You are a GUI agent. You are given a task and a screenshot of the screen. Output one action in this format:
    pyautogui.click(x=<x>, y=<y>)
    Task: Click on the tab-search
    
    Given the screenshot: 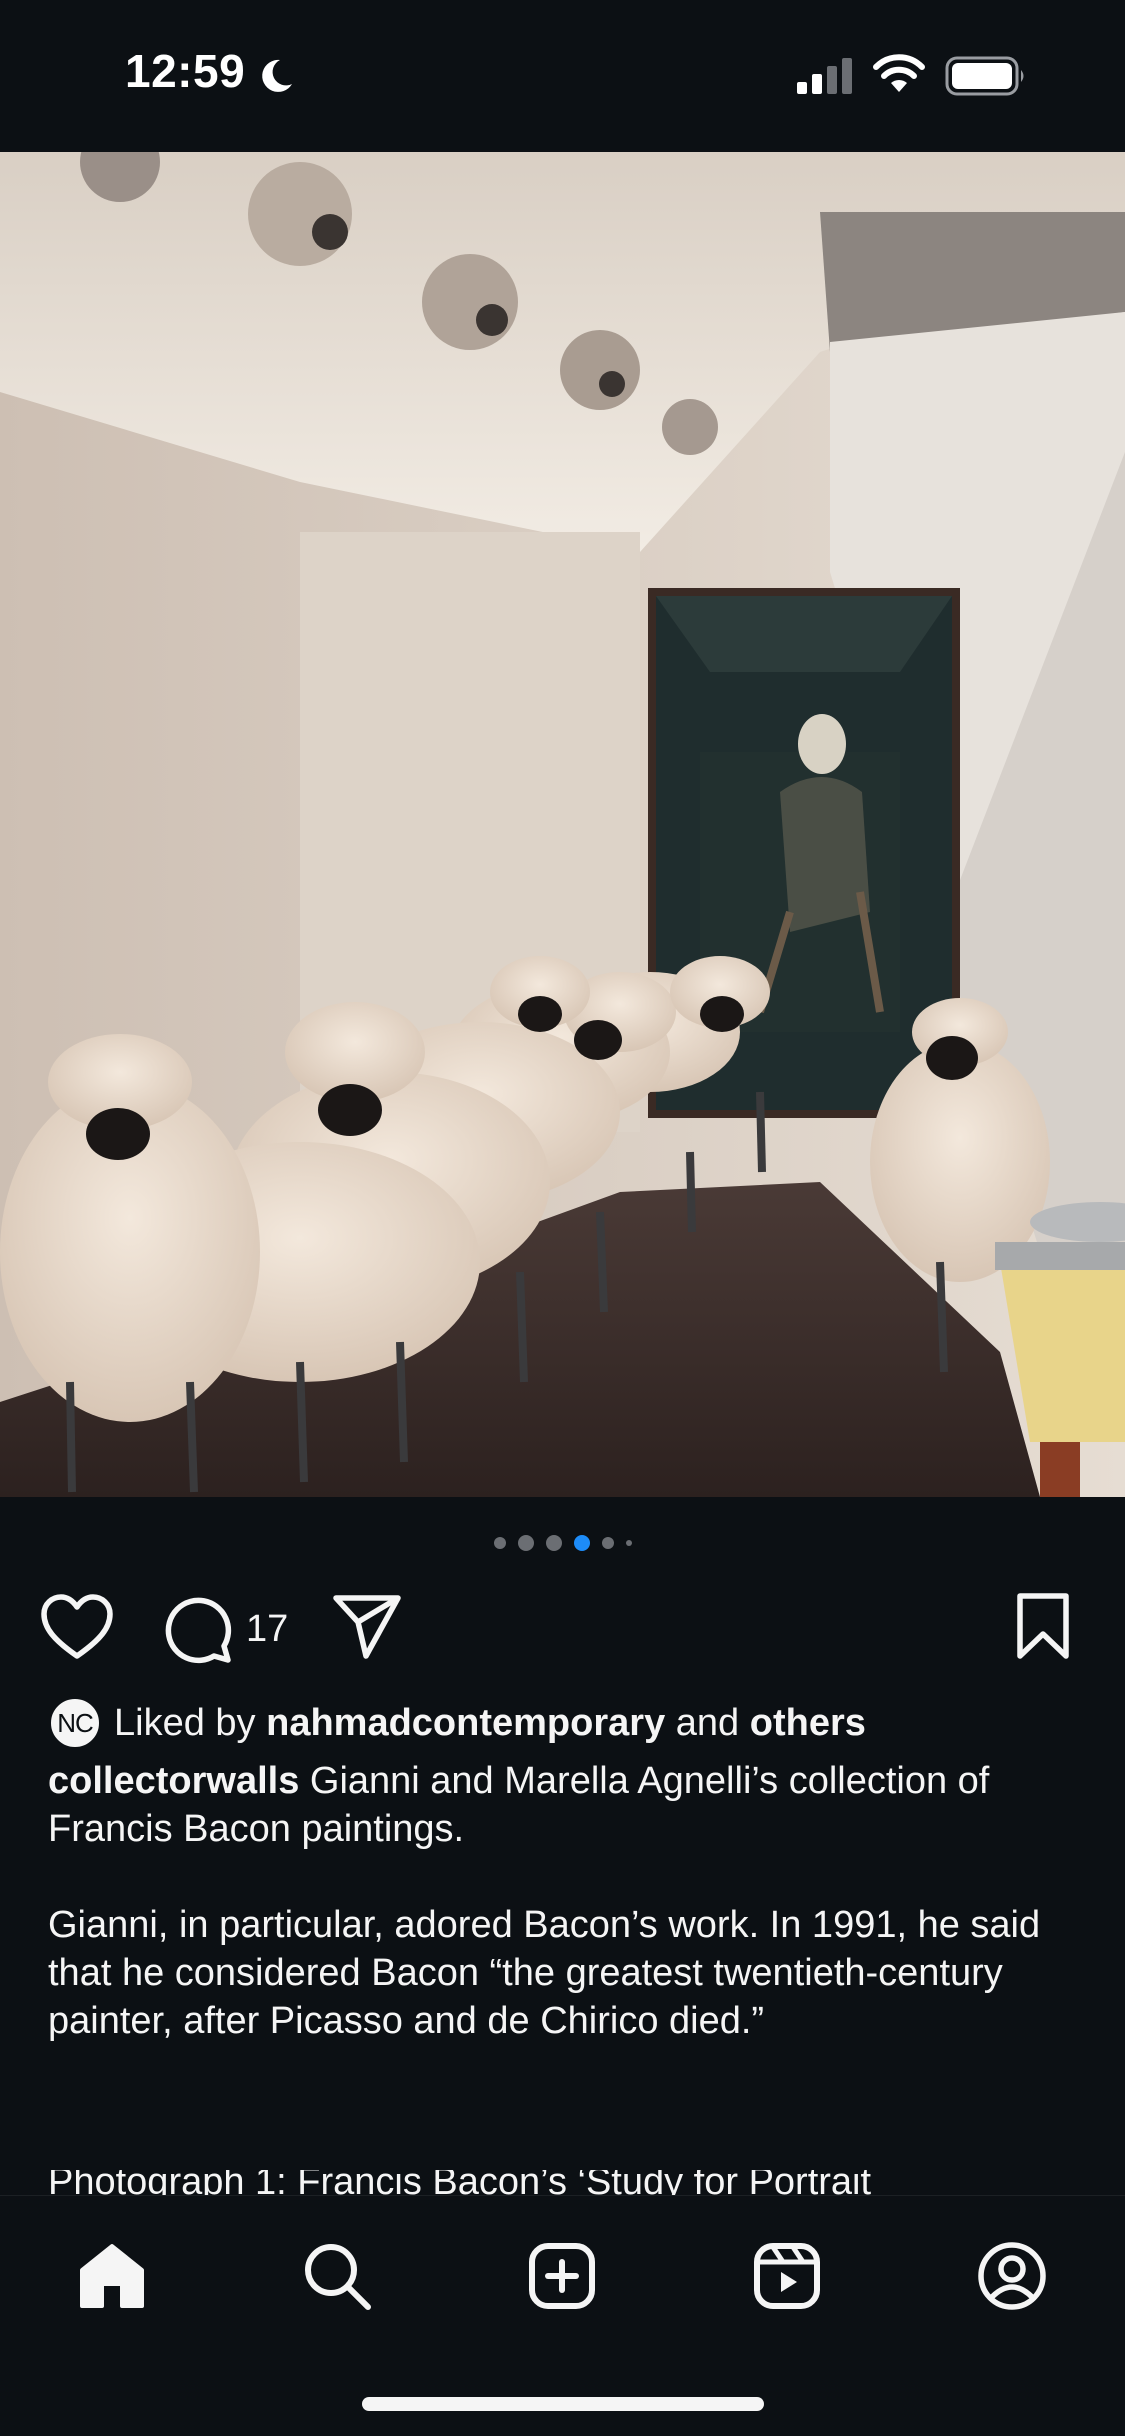 What is the action you would take?
    pyautogui.click(x=337, y=2276)
    